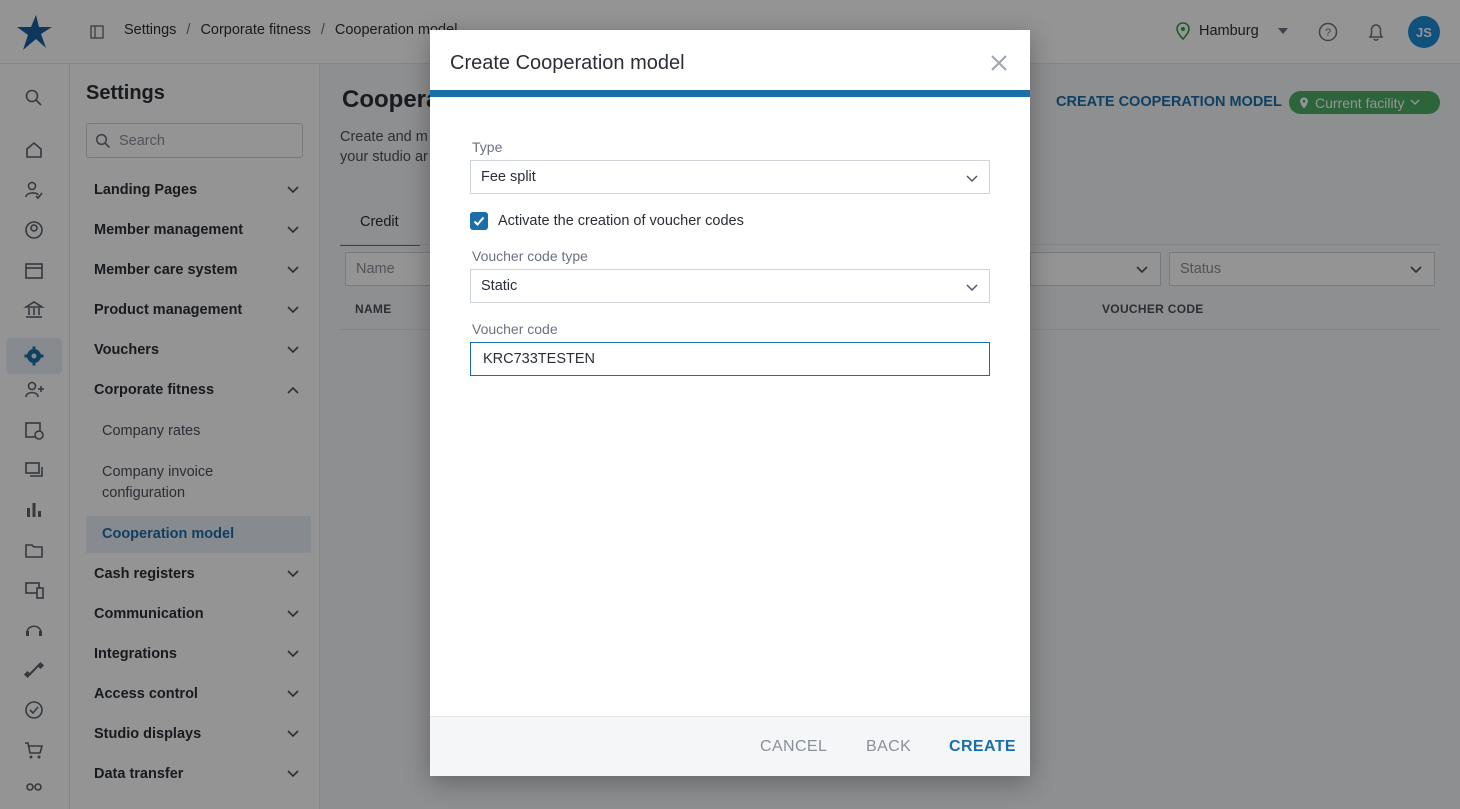 The width and height of the screenshot is (1460, 809). What do you see at coordinates (730, 93) in the screenshot?
I see `dialog-accent-bar` at bounding box center [730, 93].